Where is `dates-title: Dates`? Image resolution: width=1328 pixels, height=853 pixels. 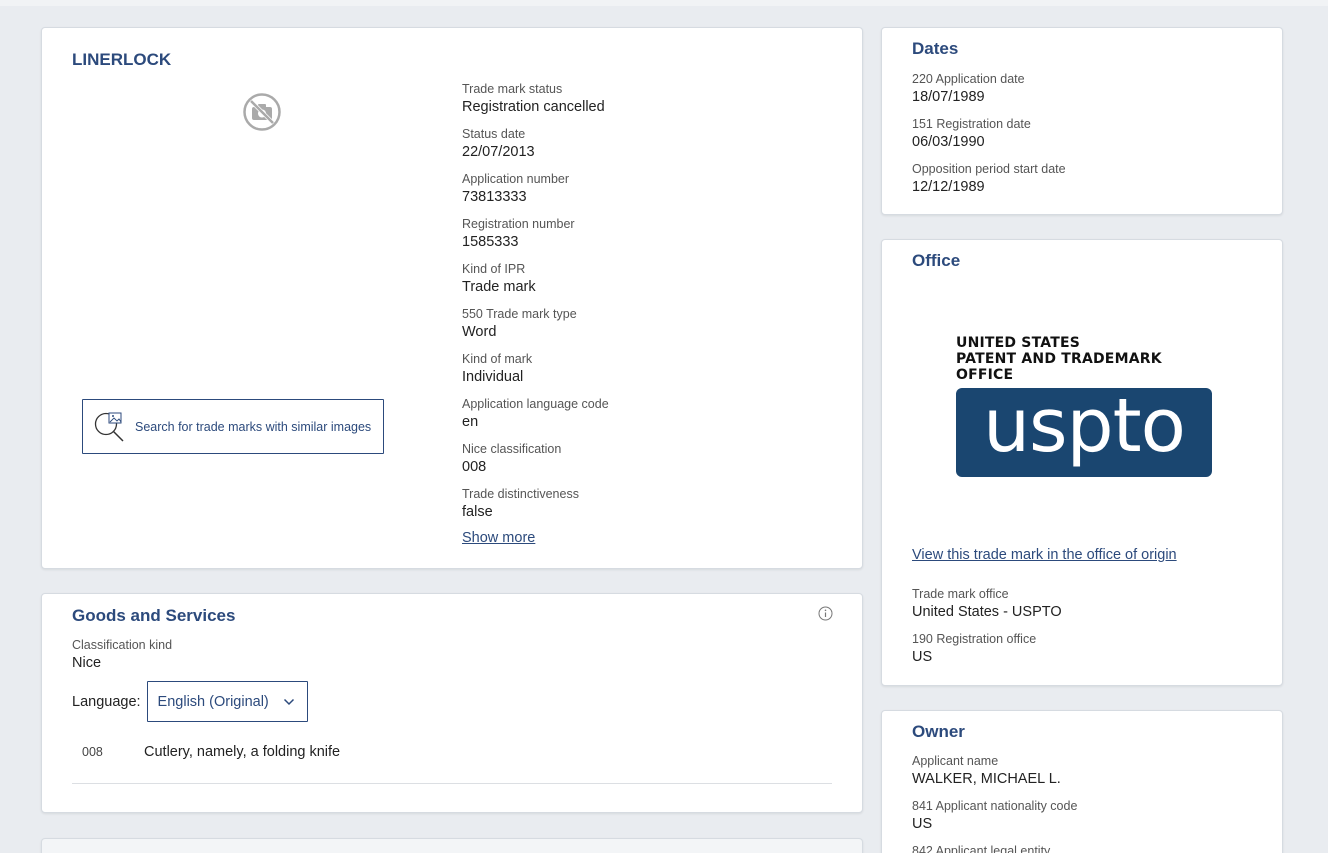
dates-title: Dates is located at coordinates (935, 48).